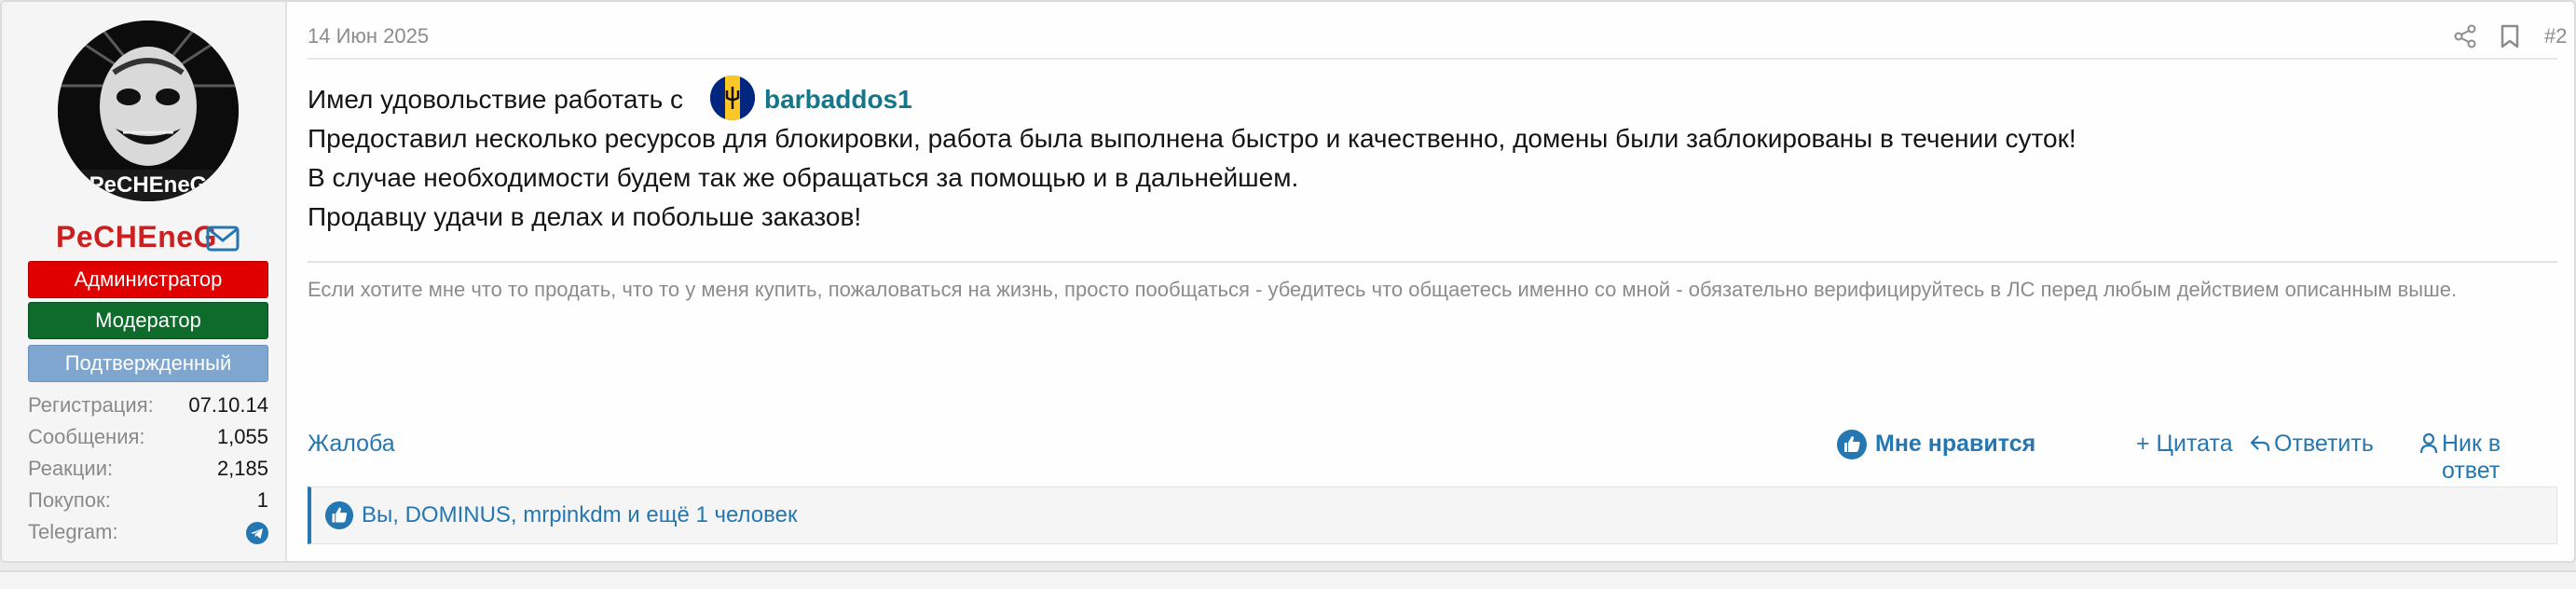 This screenshot has width=2576, height=589. Describe the element at coordinates (86, 436) in the screenshot. I see `stat-label: Сообщения:` at that location.